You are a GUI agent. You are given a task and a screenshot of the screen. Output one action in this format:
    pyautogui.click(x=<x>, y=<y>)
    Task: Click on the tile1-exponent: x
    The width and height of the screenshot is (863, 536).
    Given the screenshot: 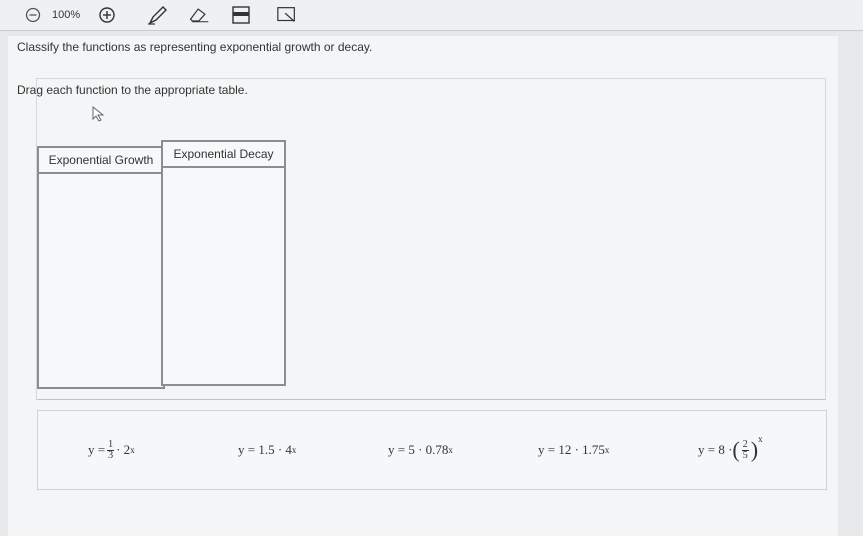 What is the action you would take?
    pyautogui.click(x=132, y=450)
    